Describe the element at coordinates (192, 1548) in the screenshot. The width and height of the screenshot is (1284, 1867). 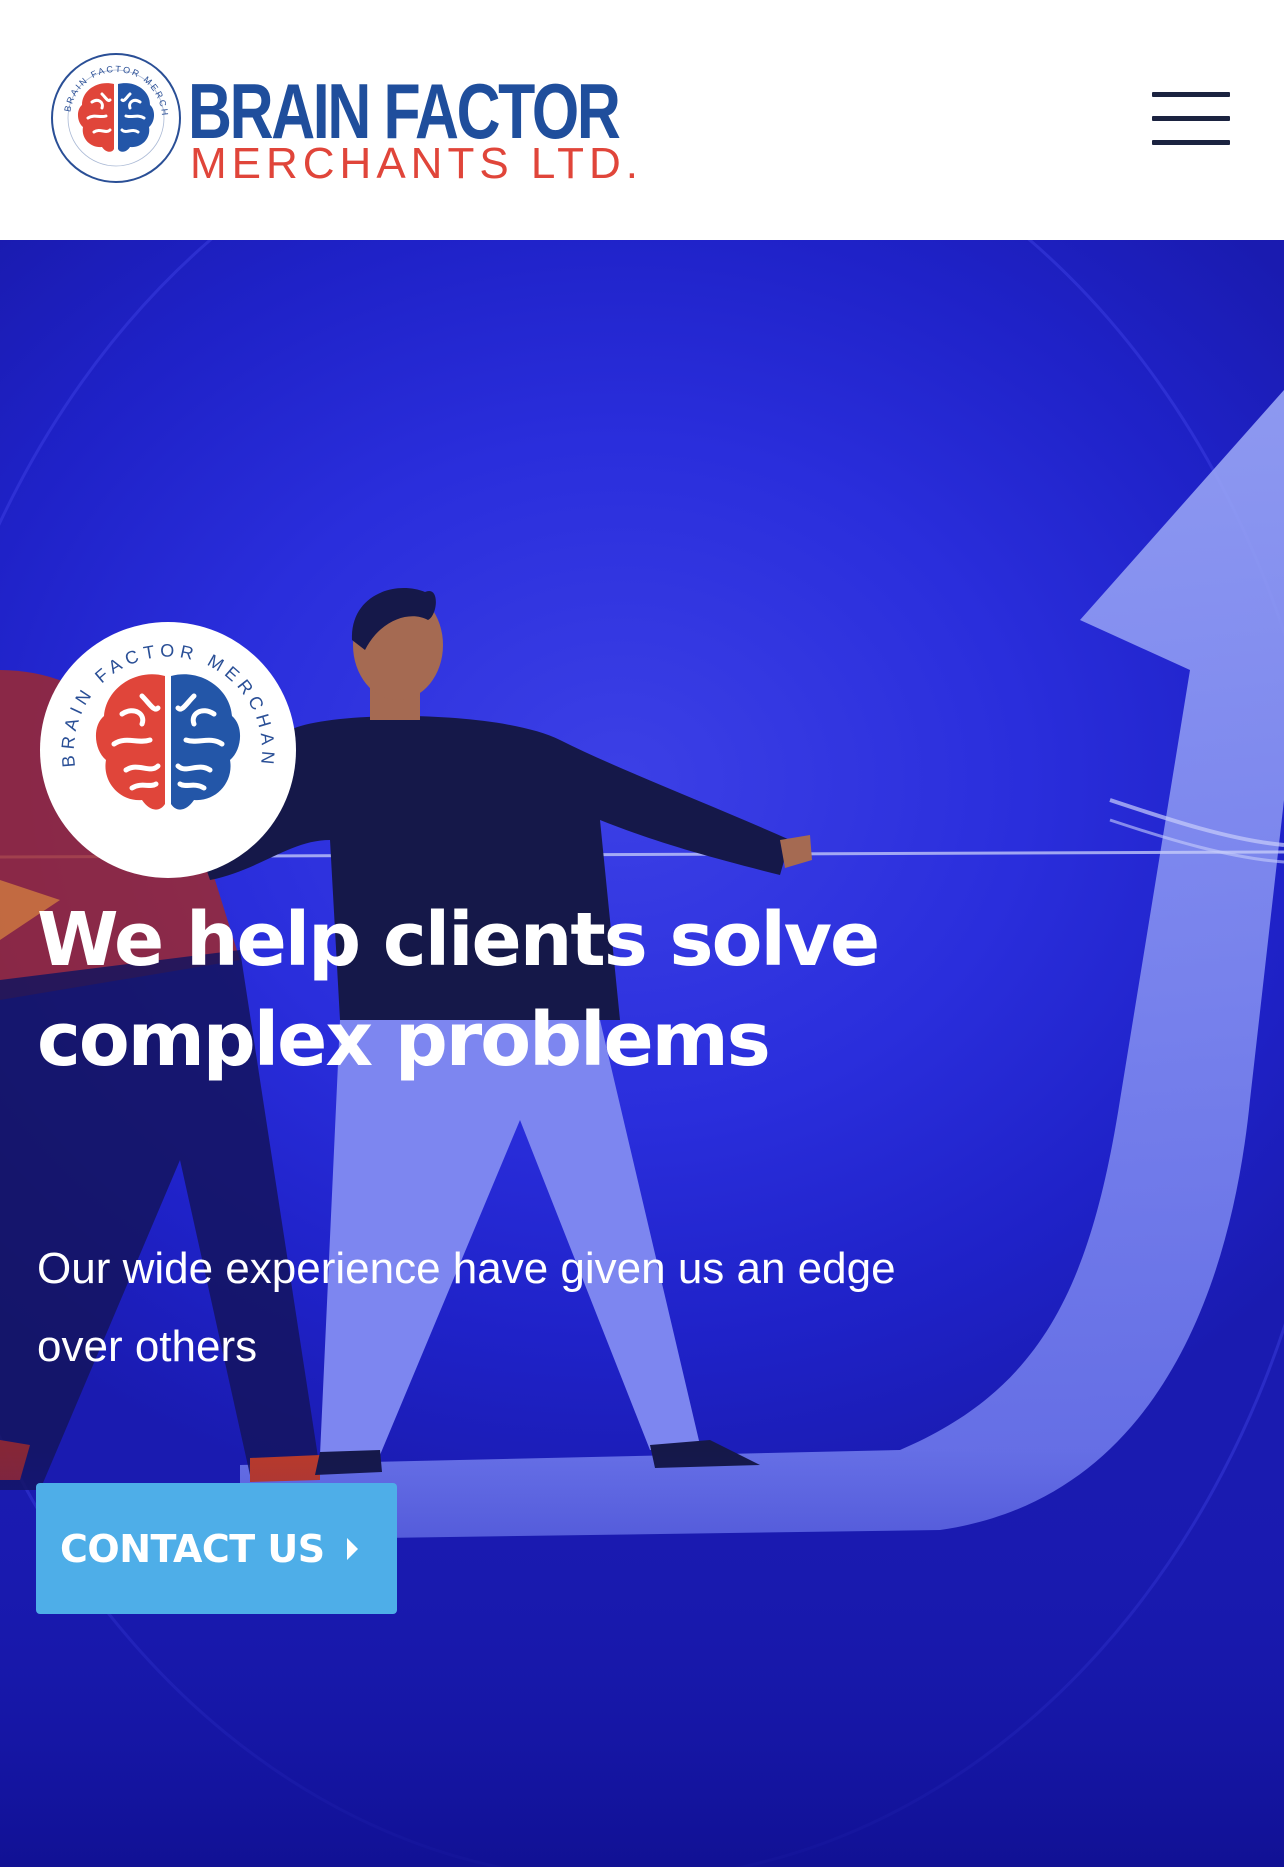
I see `contact-us-label: CONTACT US` at that location.